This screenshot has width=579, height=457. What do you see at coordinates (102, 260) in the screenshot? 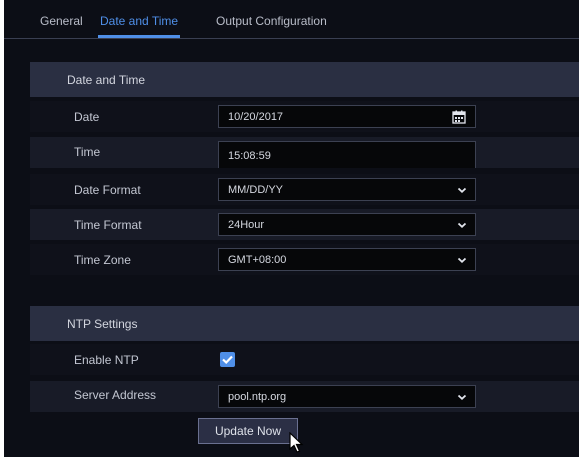
I see `time-zone-label: Time Zone` at bounding box center [102, 260].